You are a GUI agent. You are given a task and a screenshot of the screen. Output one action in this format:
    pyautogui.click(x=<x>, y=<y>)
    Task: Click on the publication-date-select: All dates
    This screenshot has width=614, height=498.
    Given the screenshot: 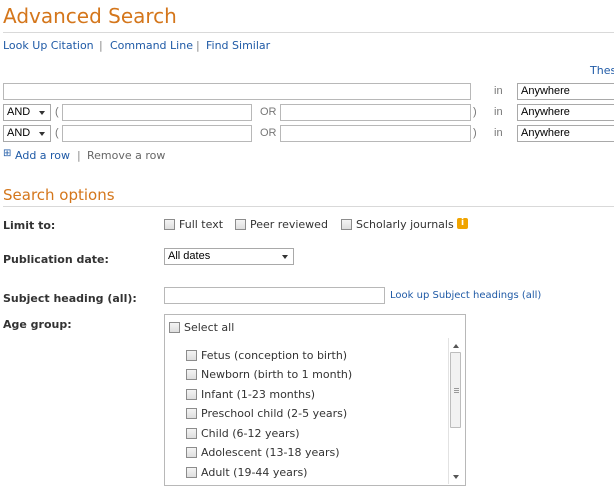 What is the action you would take?
    pyautogui.click(x=229, y=256)
    